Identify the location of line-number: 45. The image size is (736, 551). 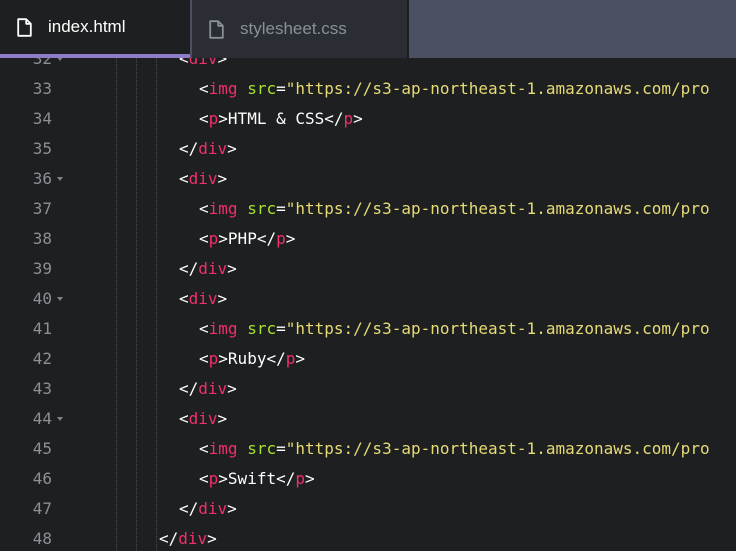
(42, 448).